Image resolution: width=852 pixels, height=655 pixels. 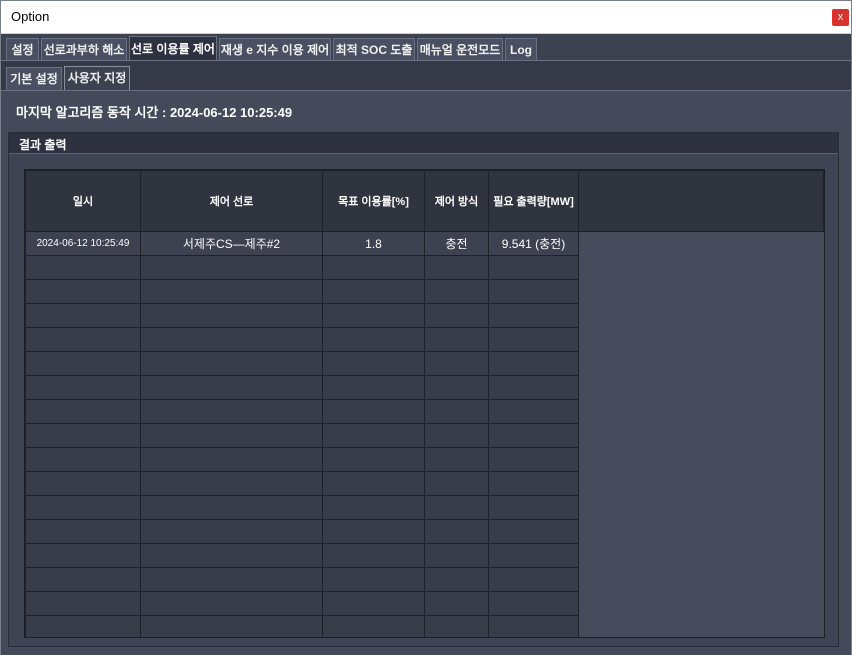 I want to click on tab-line-overload-relief: 선로과부하 해소, so click(x=84, y=49).